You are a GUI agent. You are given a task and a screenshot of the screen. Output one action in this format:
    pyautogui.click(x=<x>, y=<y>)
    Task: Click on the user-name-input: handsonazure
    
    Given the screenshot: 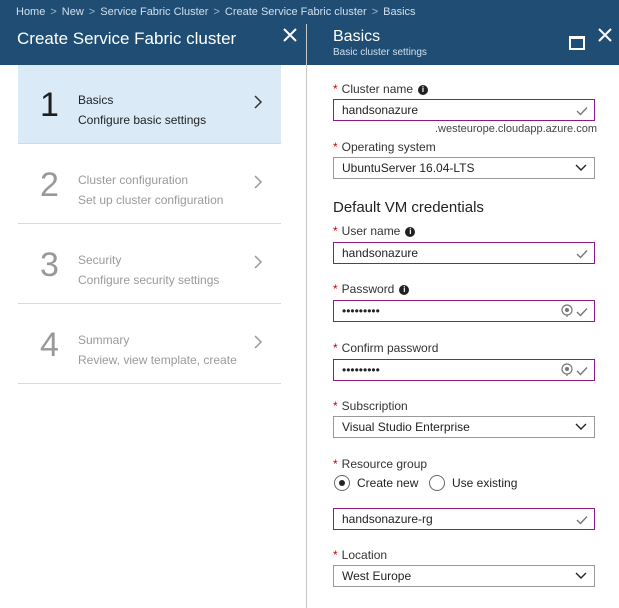 What is the action you would take?
    pyautogui.click(x=464, y=253)
    